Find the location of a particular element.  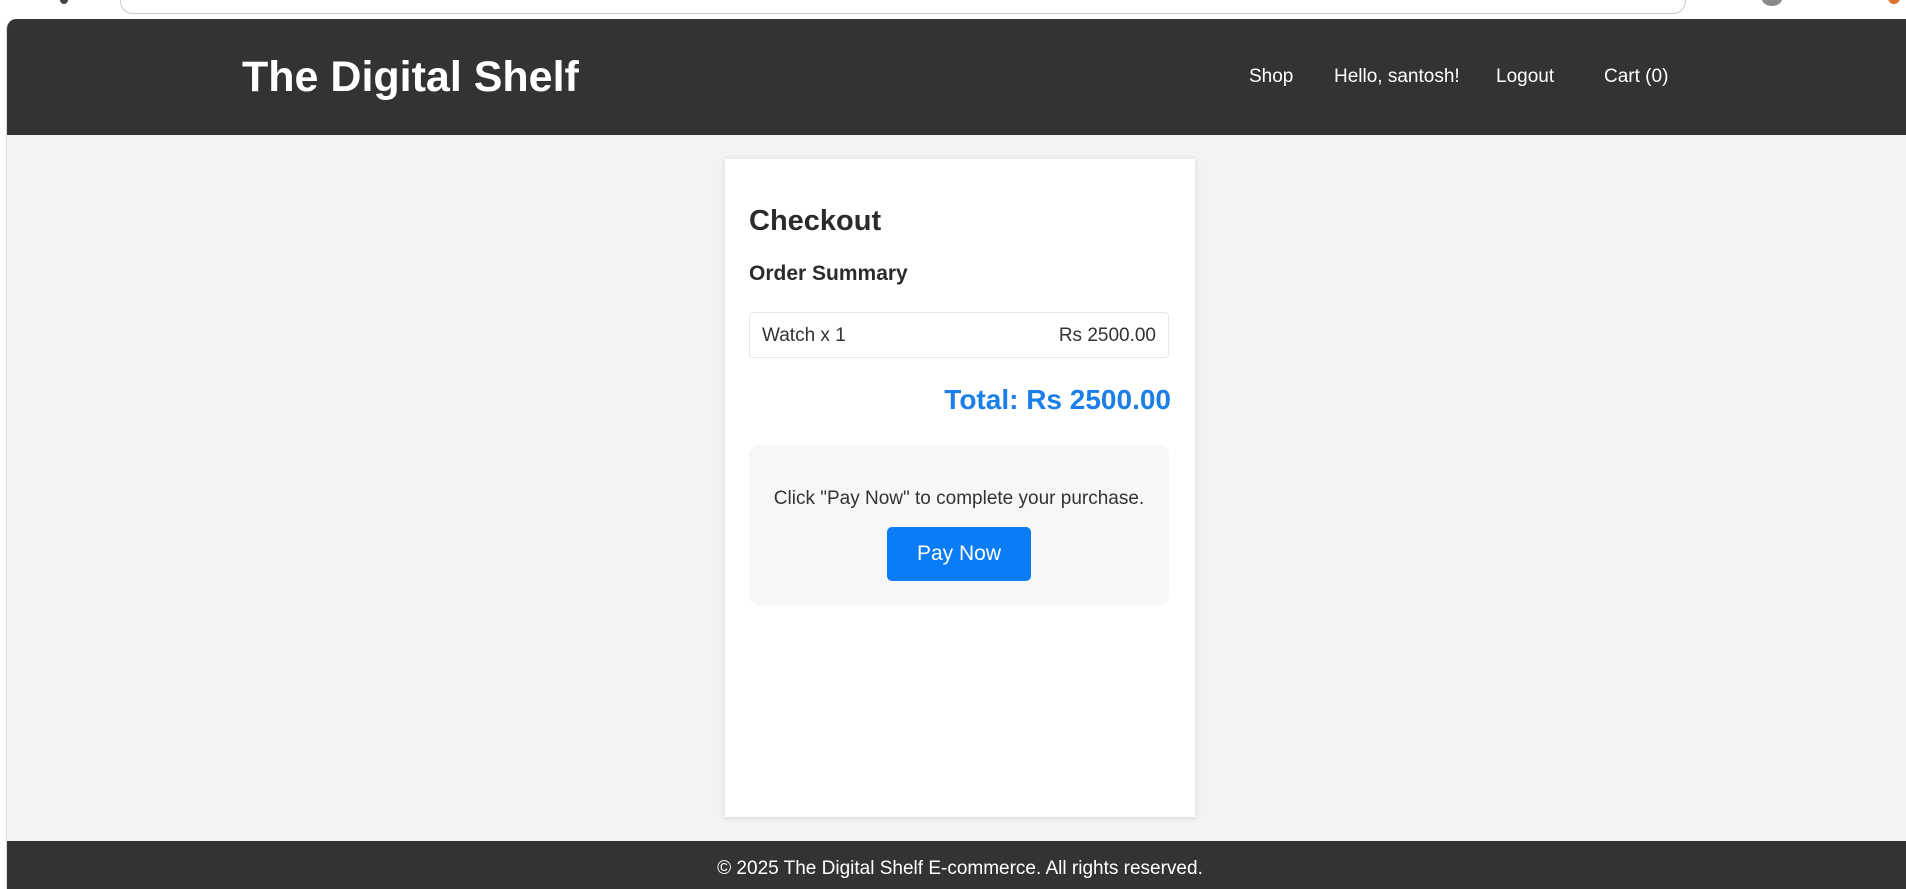

nav-logout-link: Logout is located at coordinates (1525, 77).